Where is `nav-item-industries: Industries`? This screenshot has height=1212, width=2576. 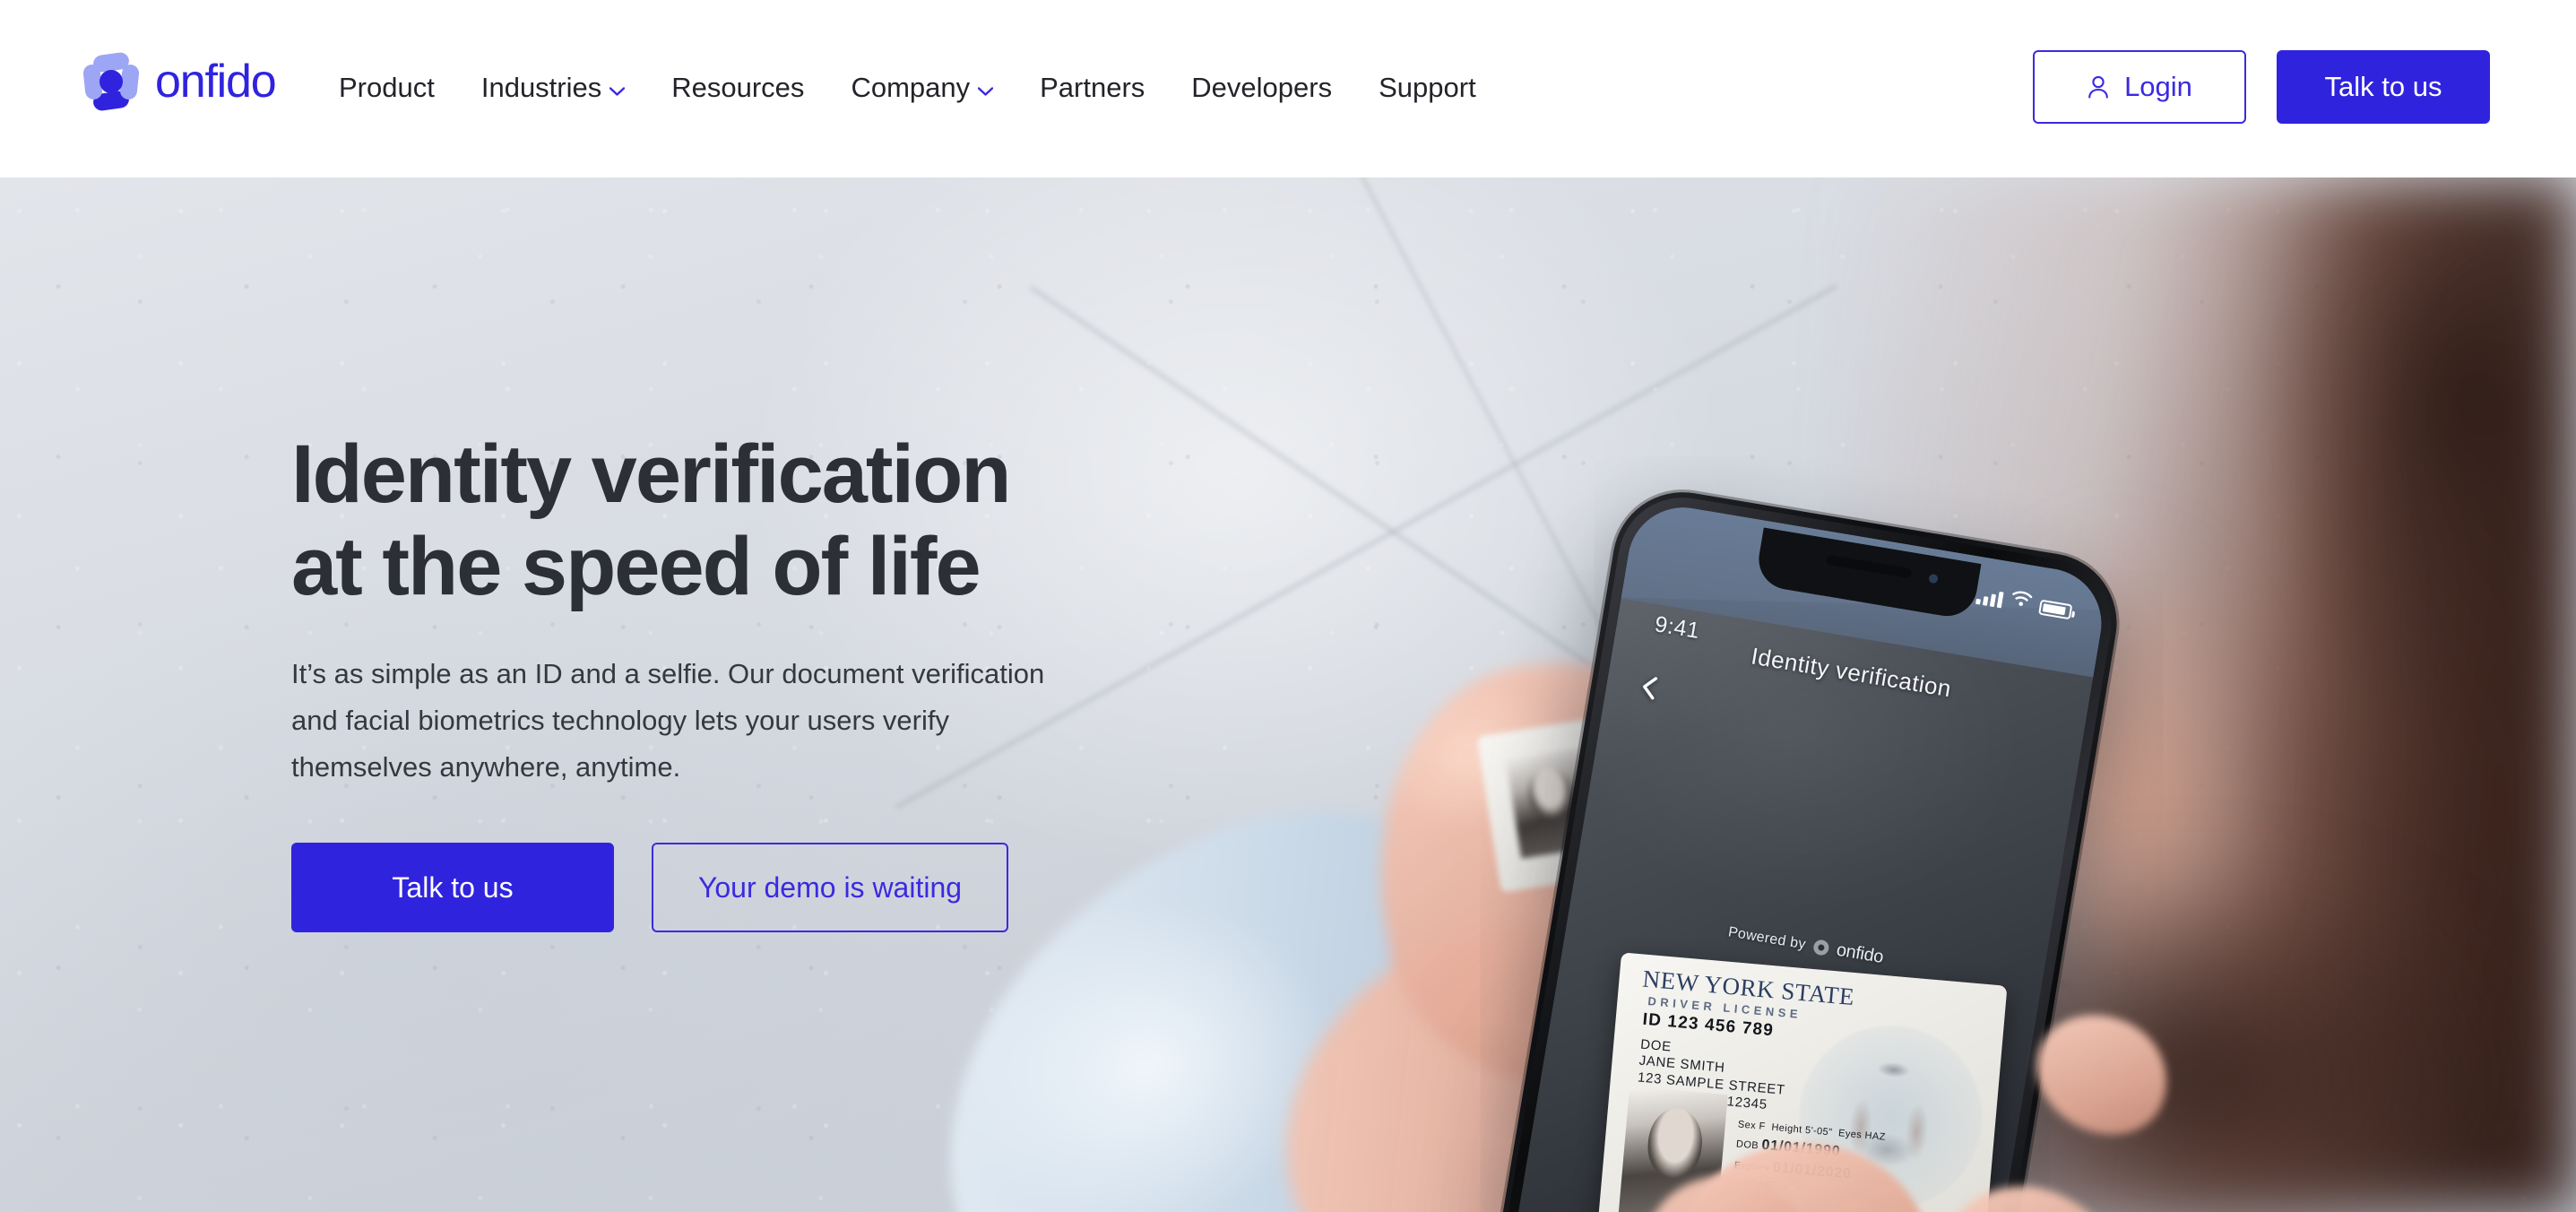
nav-item-industries: Industries is located at coordinates (553, 87).